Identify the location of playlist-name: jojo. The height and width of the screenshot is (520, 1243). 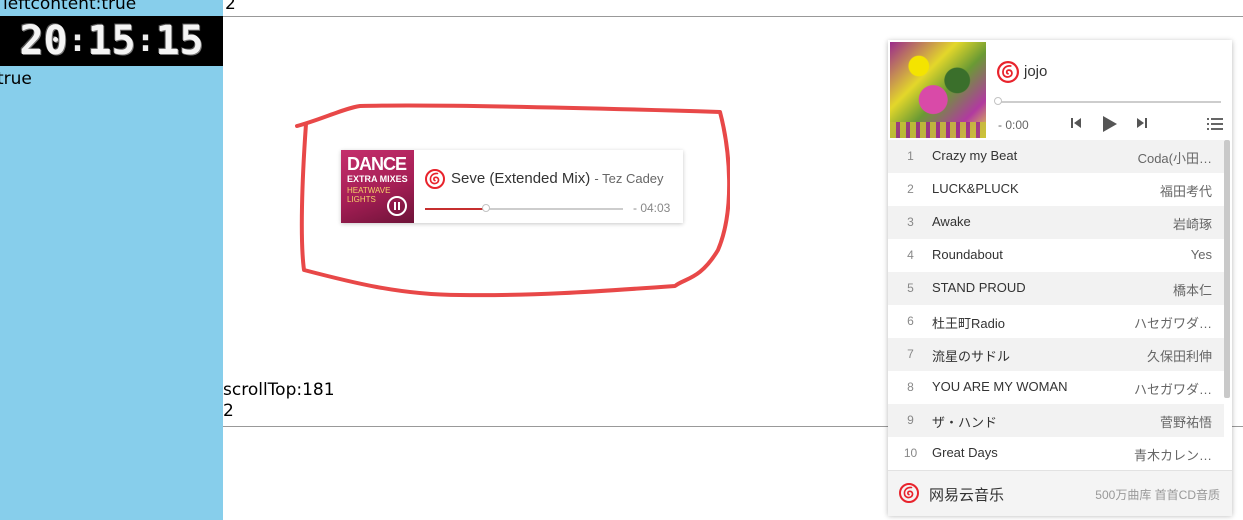
(1036, 71).